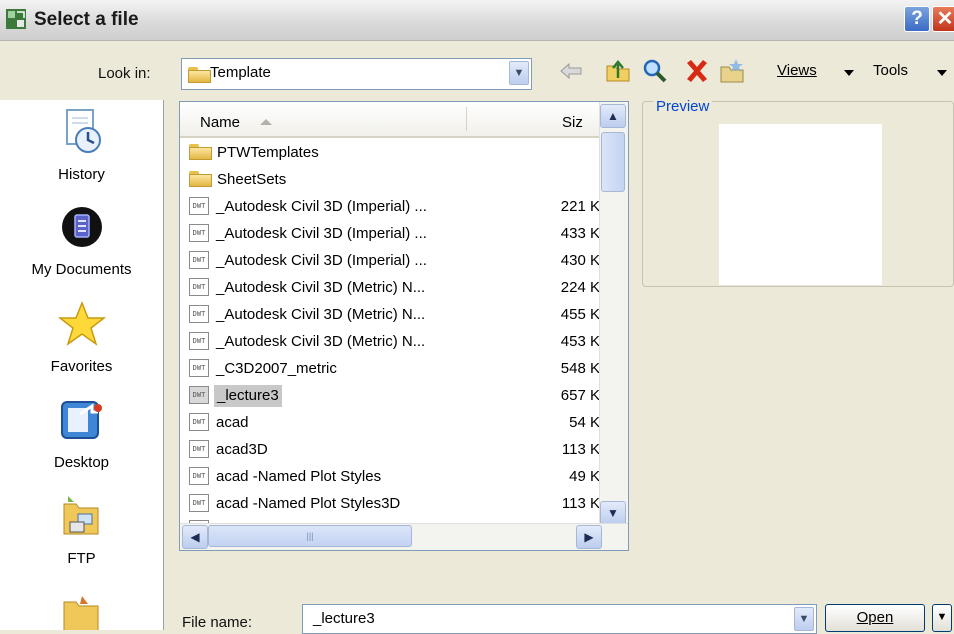  What do you see at coordinates (390, 153) in the screenshot?
I see `list-item: PTWTemplates` at bounding box center [390, 153].